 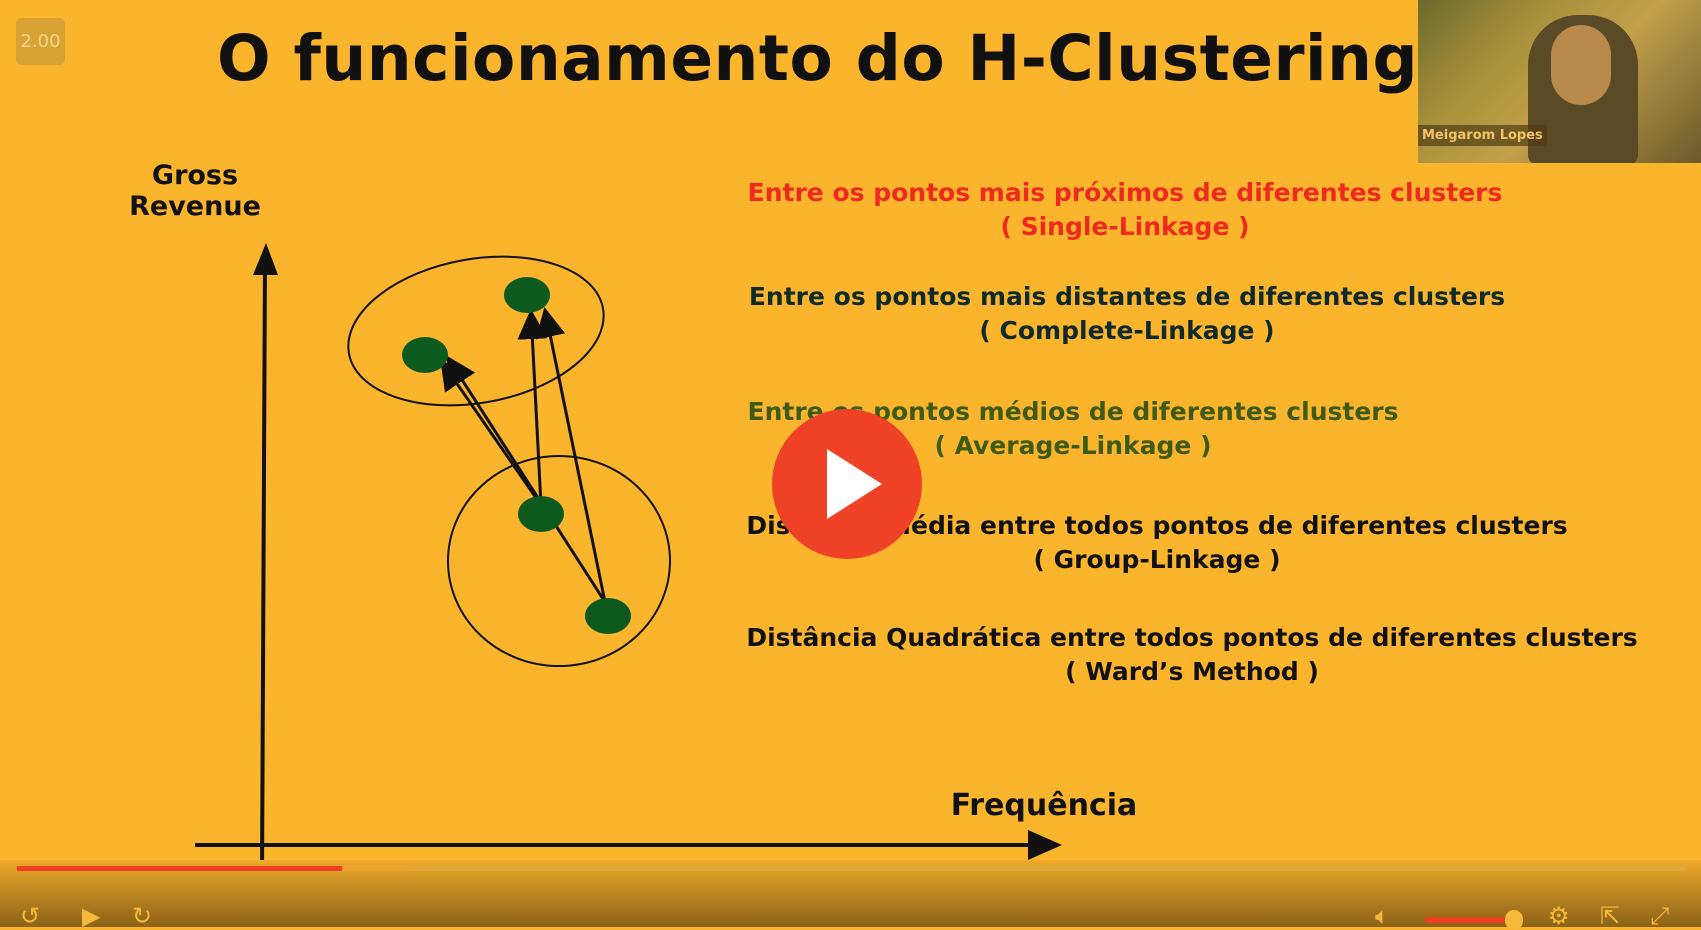 What do you see at coordinates (1482, 135) in the screenshot?
I see `presenter-name: Meigarom Lopes` at bounding box center [1482, 135].